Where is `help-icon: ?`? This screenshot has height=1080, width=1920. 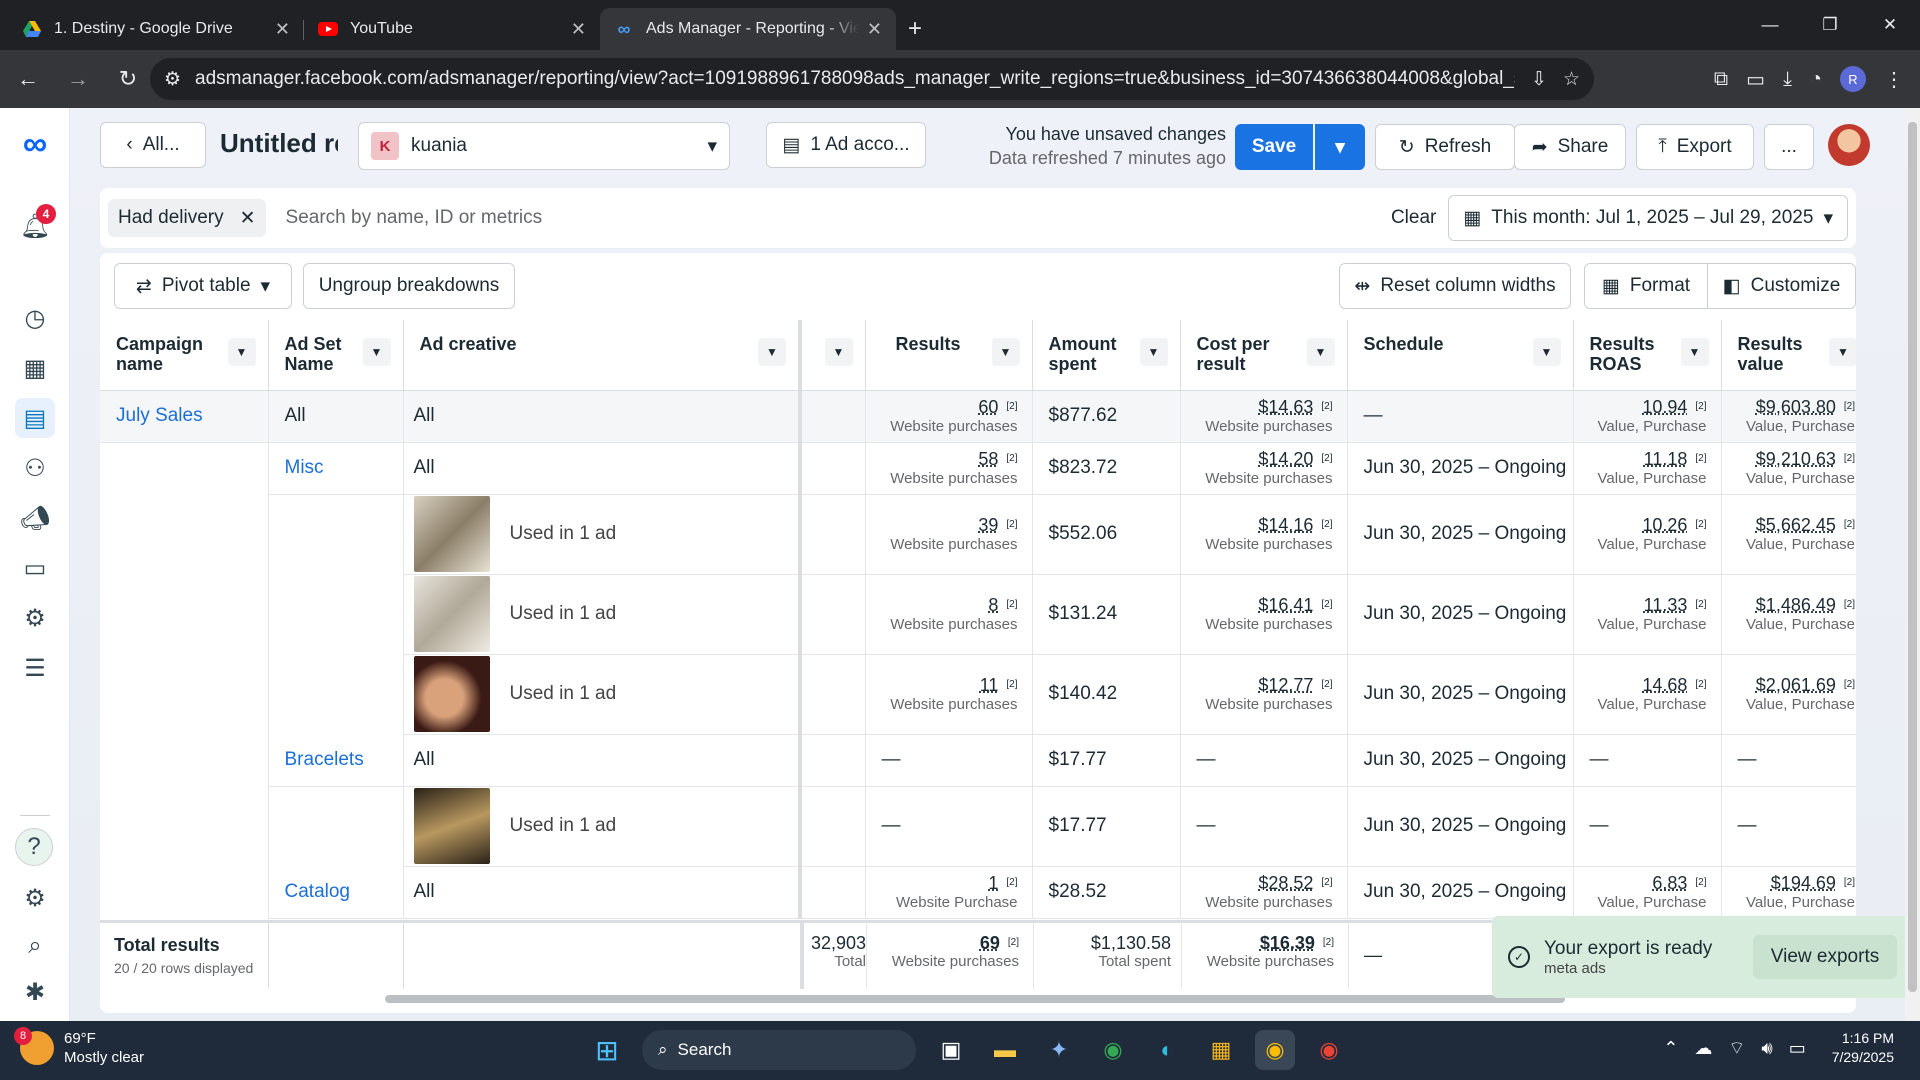
help-icon: ? is located at coordinates (34, 847).